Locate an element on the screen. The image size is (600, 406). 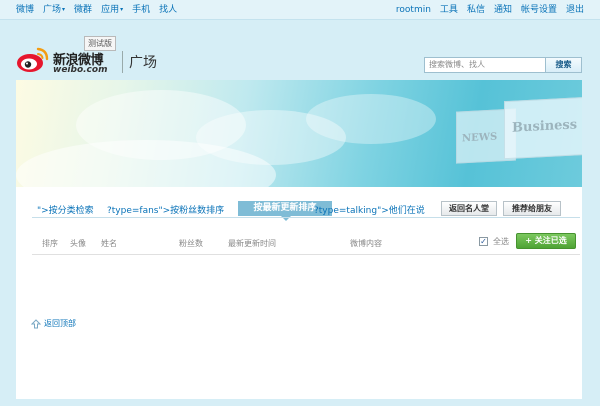
banner-news-text: NEWS is located at coordinates (480, 138).